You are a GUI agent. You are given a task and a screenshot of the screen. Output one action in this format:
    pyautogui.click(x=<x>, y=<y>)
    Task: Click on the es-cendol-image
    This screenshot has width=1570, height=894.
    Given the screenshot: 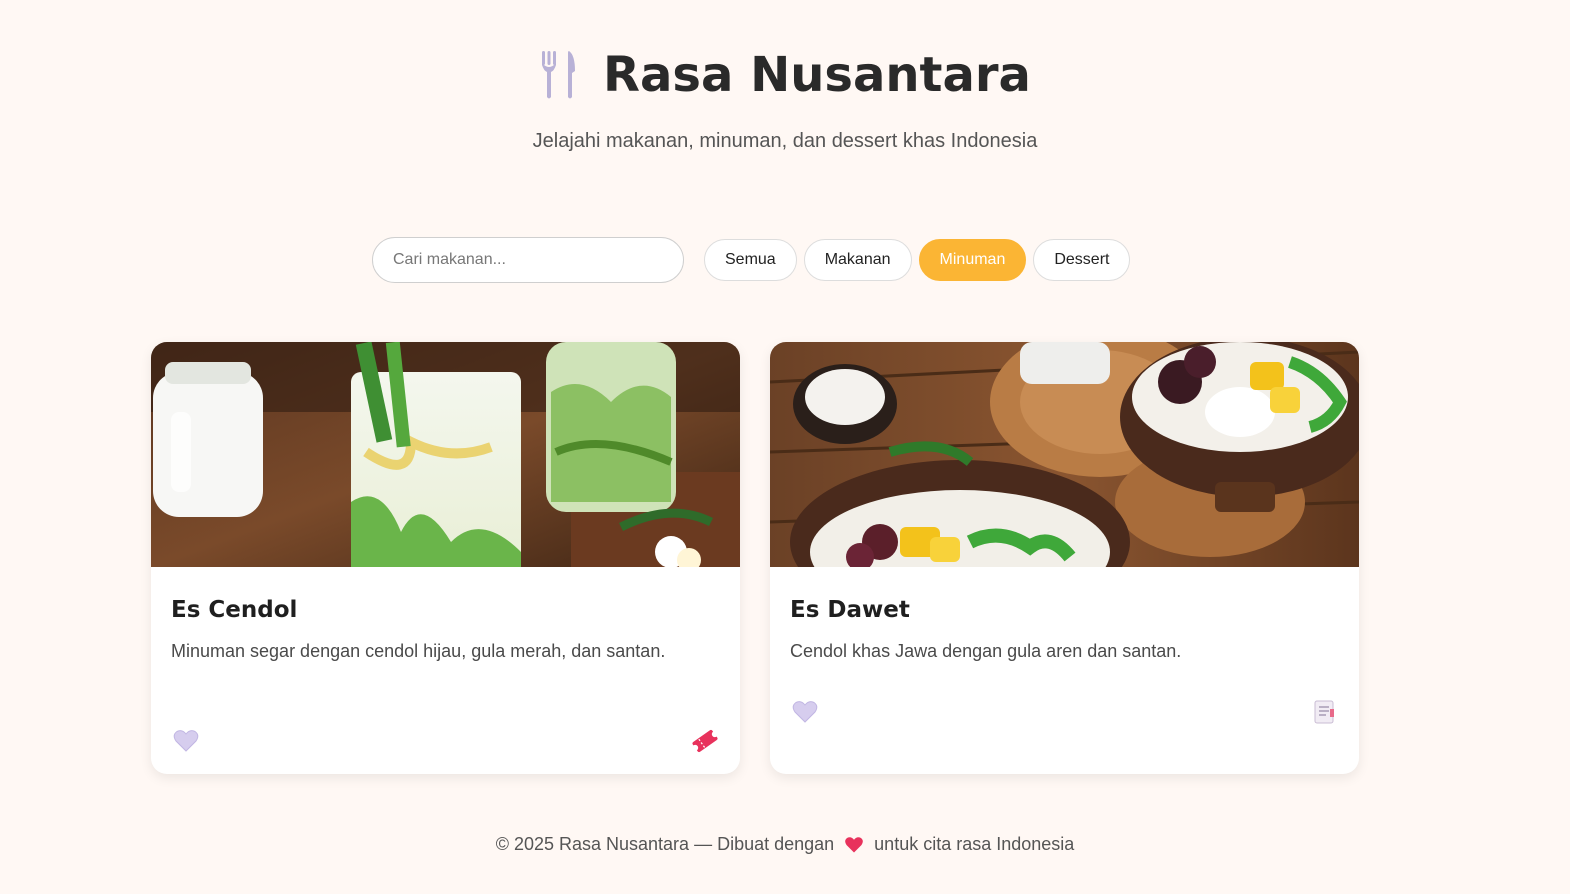 What is the action you would take?
    pyautogui.click(x=445, y=454)
    